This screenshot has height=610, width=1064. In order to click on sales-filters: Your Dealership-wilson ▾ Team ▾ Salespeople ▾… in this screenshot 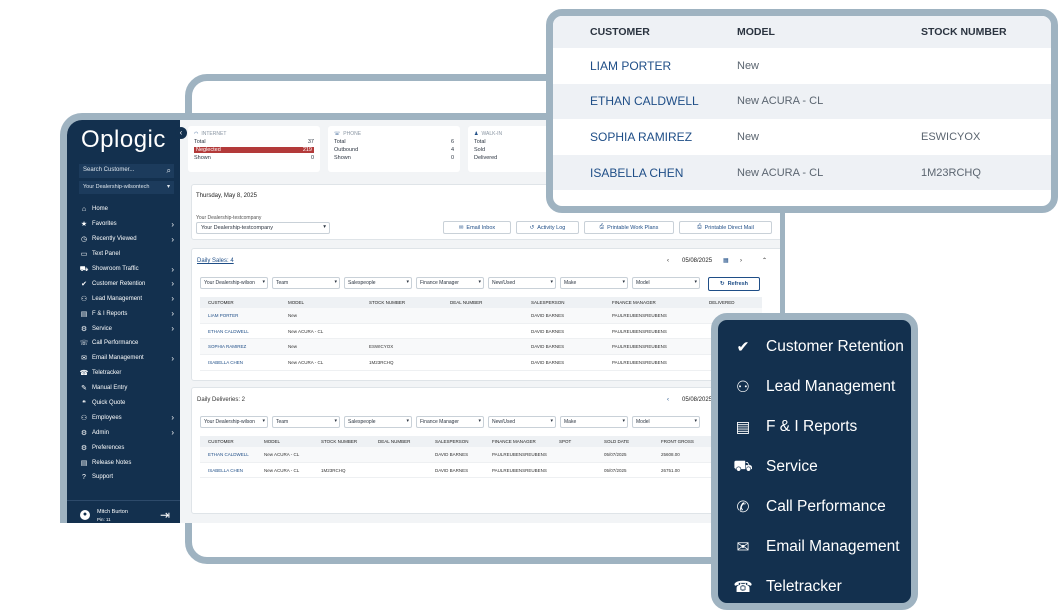, I will do `click(450, 283)`.